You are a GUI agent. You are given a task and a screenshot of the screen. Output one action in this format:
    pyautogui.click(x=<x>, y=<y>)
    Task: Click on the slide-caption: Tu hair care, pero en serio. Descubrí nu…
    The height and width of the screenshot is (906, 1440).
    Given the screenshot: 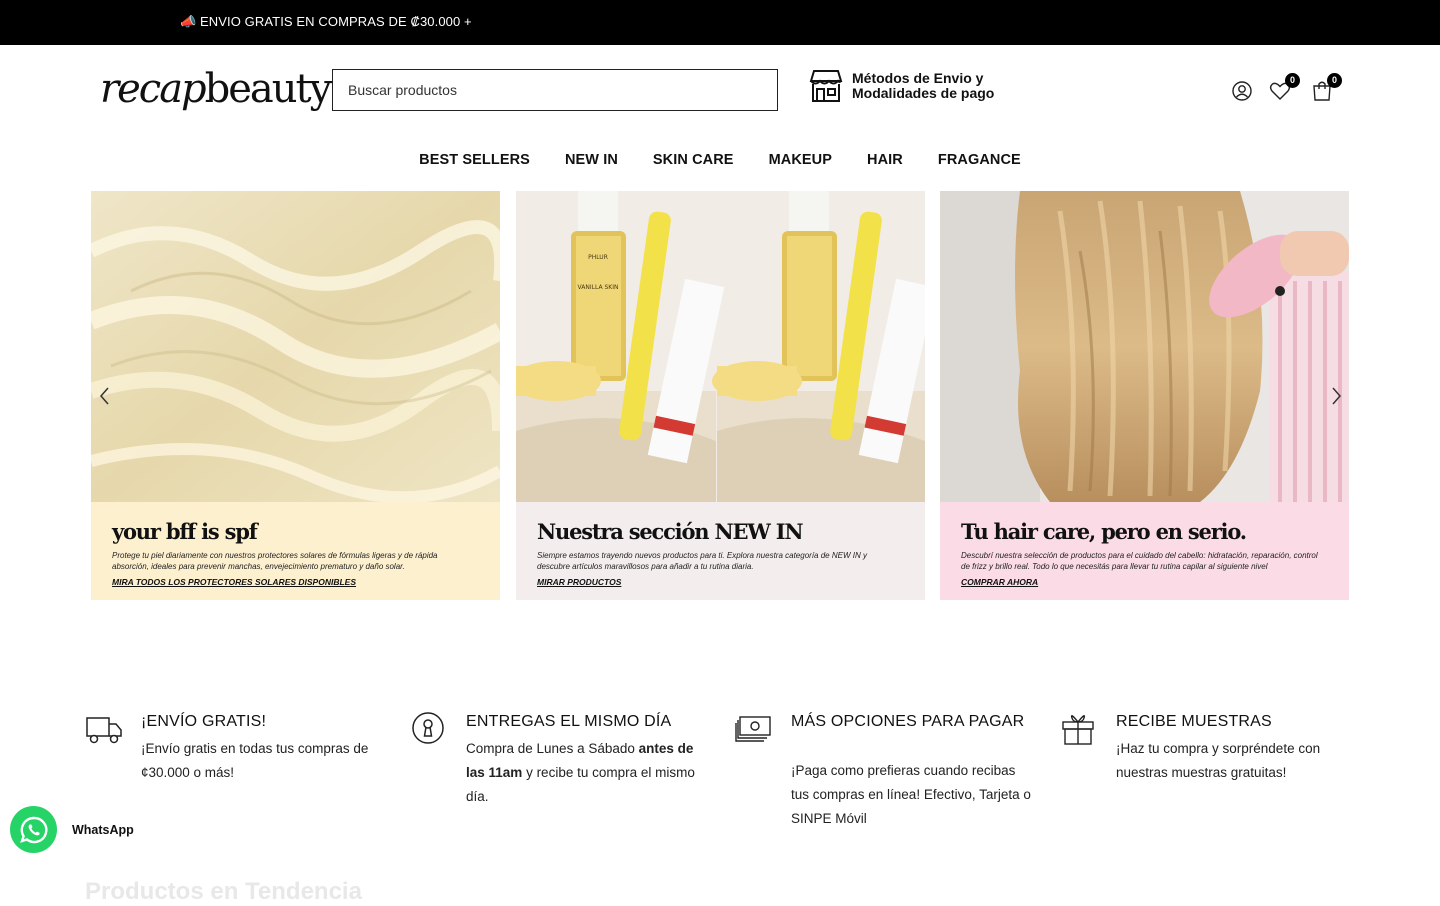 What is the action you would take?
    pyautogui.click(x=1144, y=551)
    